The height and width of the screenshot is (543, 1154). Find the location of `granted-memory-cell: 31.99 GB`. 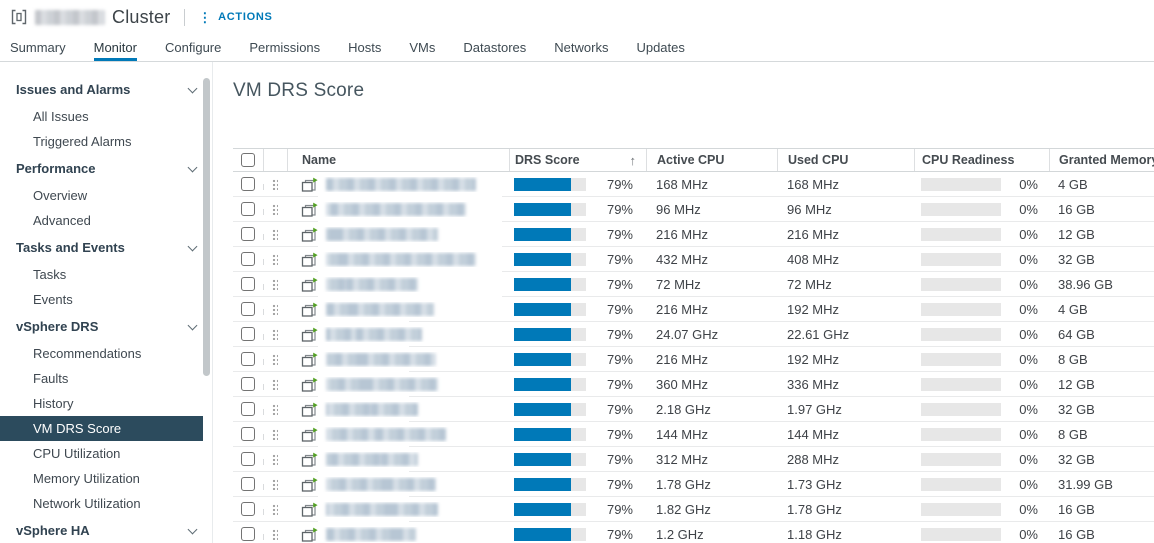

granted-memory-cell: 31.99 GB is located at coordinates (1101, 484).